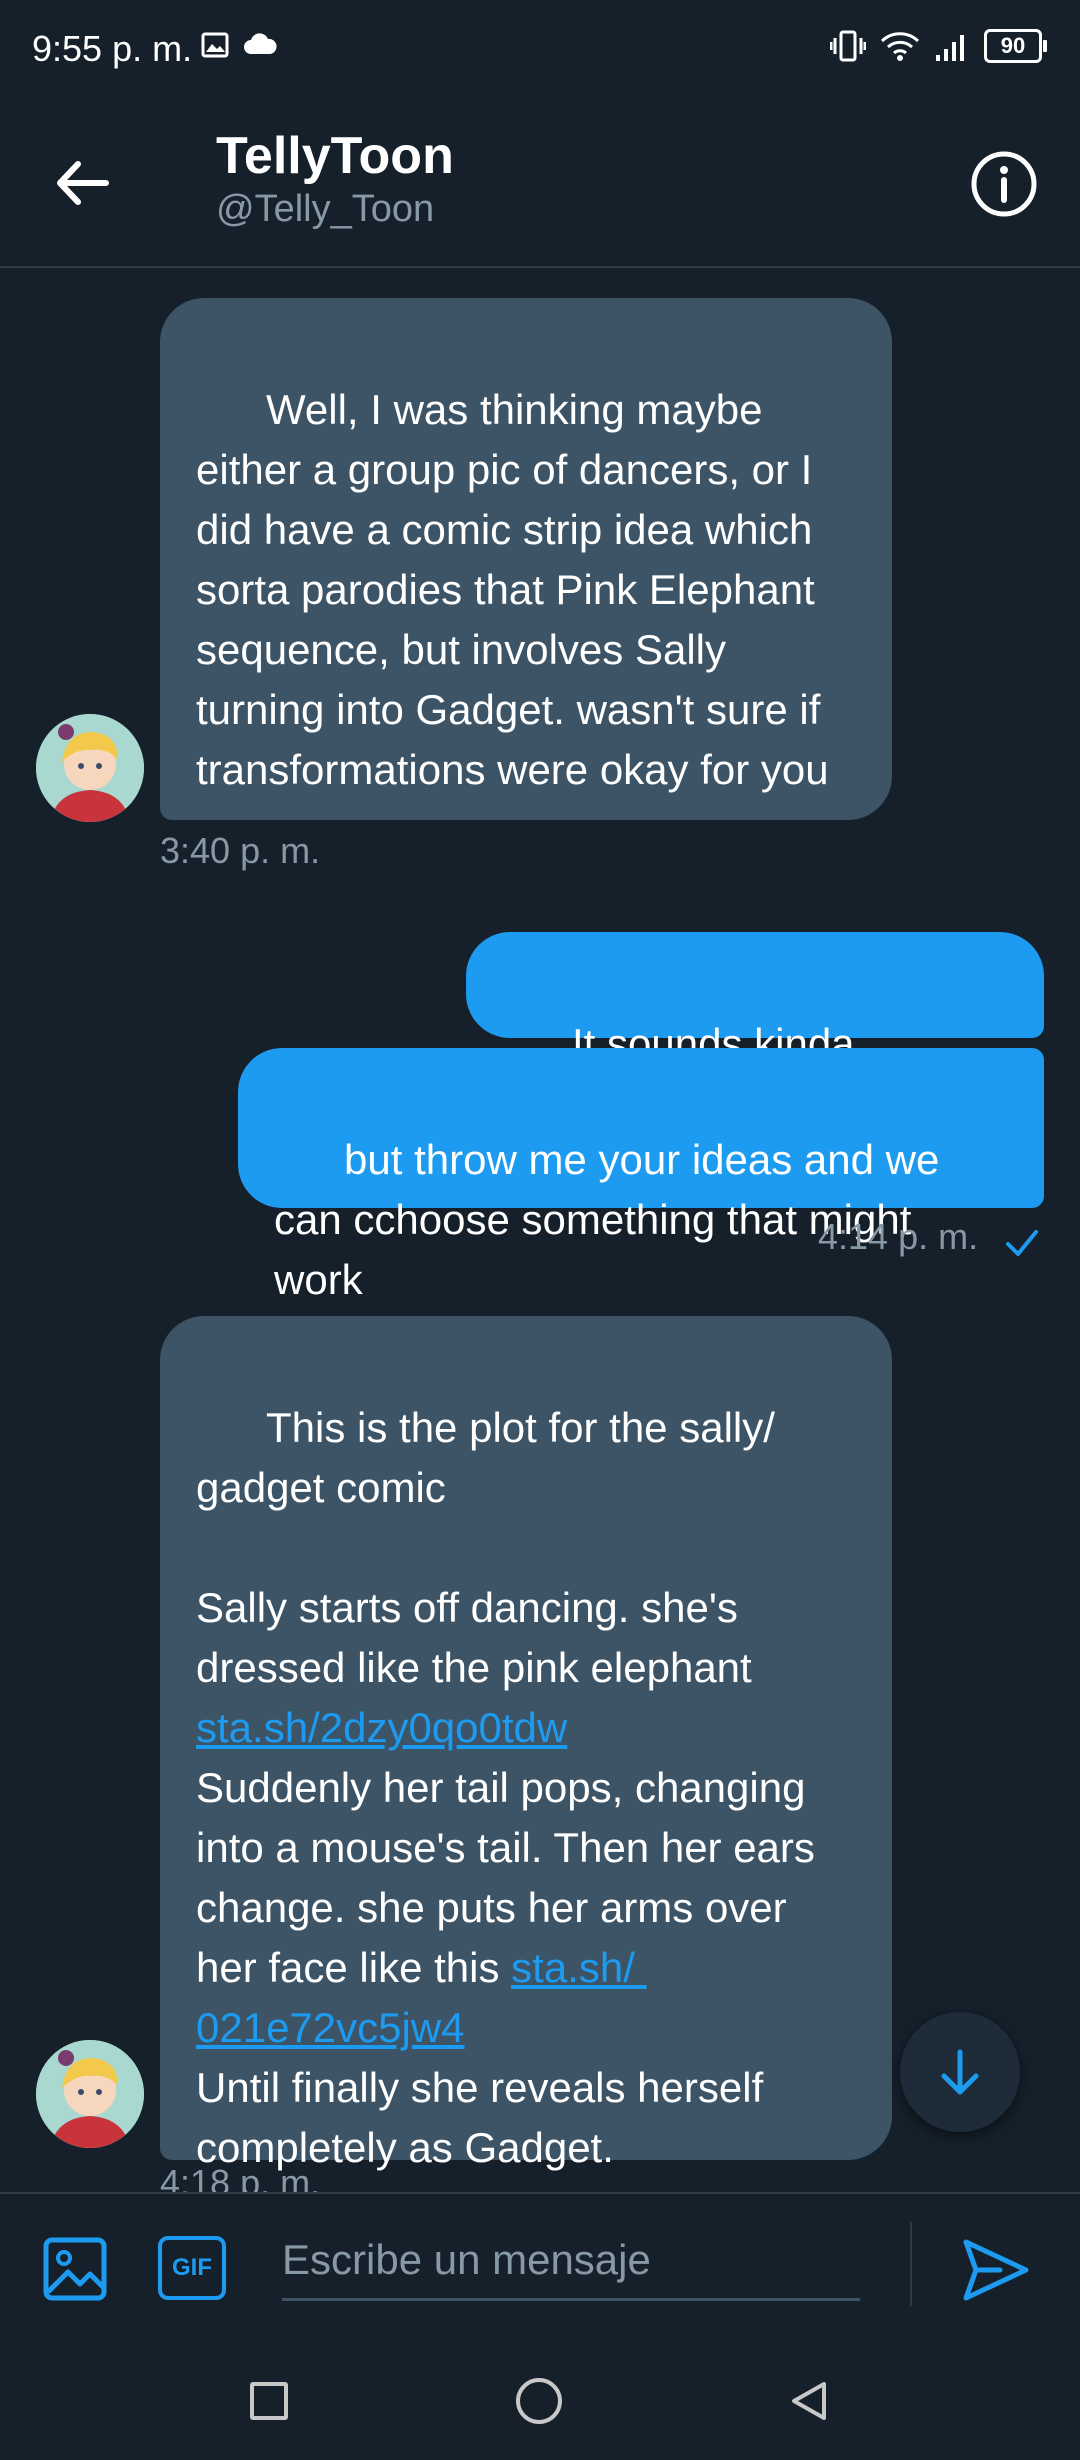  What do you see at coordinates (240, 850) in the screenshot?
I see `message-timestamp: 3:40 p. m.` at bounding box center [240, 850].